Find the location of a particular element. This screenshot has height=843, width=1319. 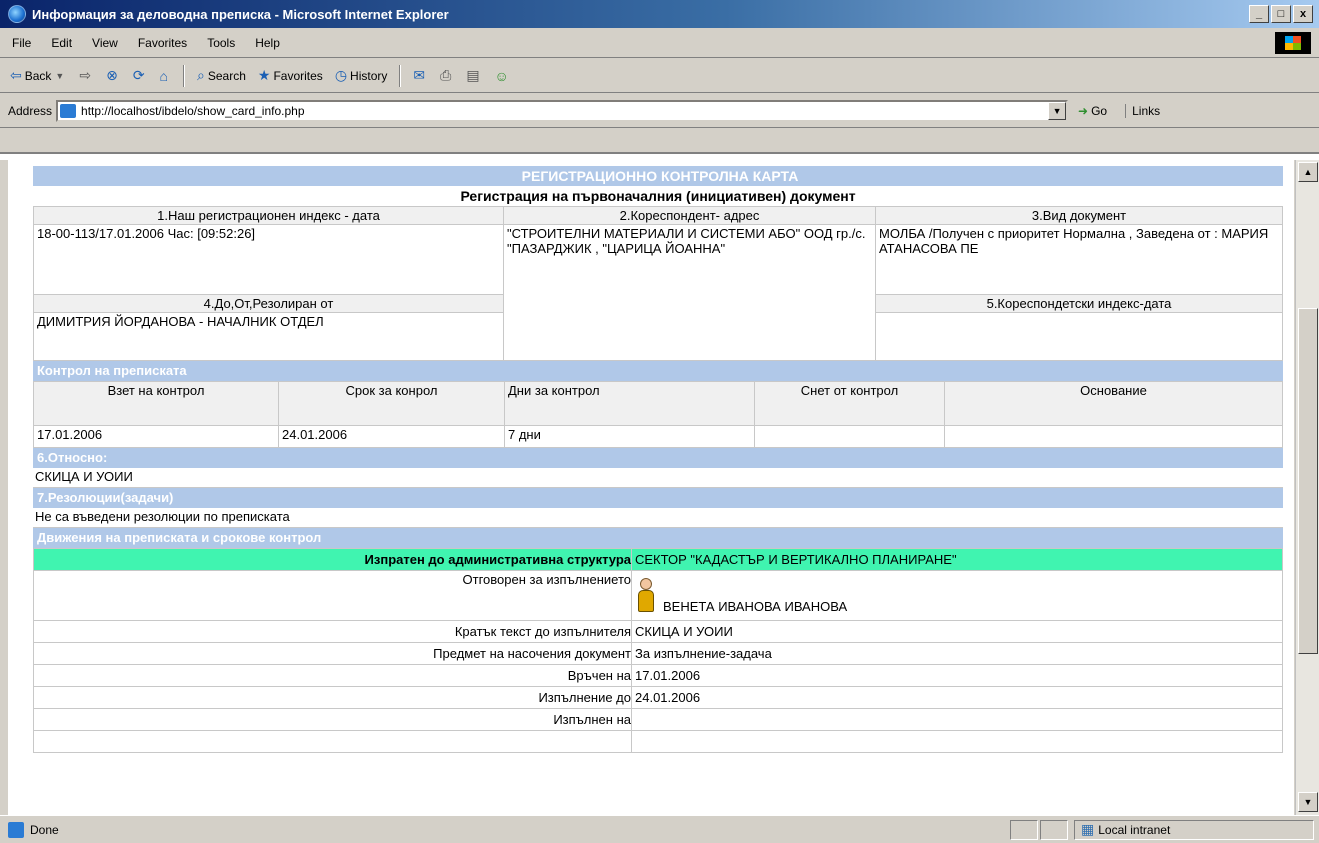

status-done: Done is located at coordinates (505, 829).